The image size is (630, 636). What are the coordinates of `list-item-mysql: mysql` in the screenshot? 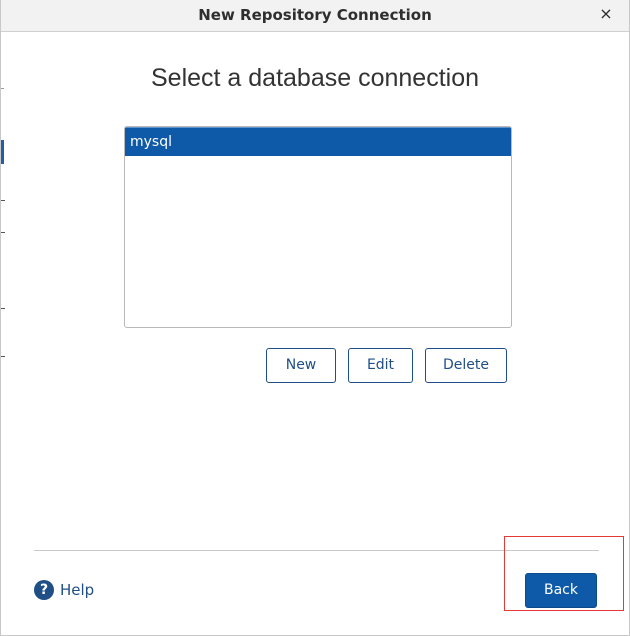 It's located at (318, 141).